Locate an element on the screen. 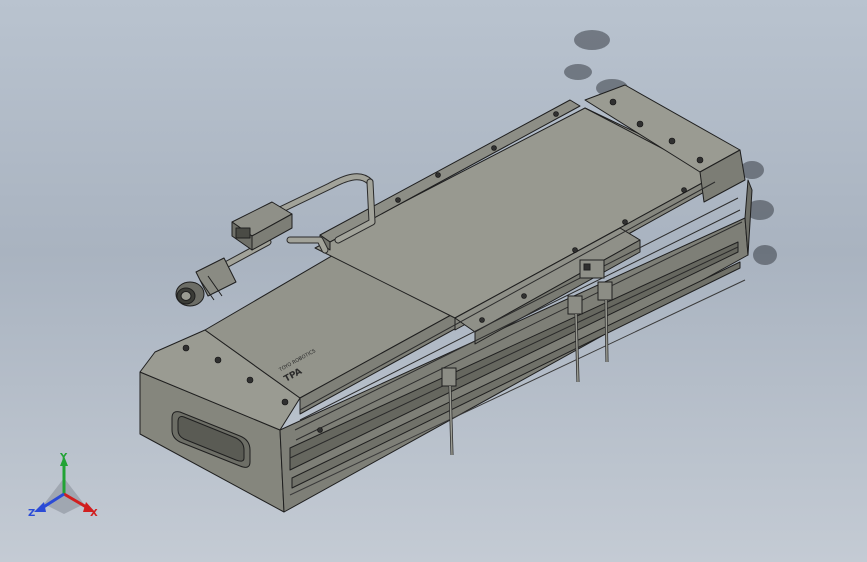 The image size is (867, 562). dsub-connector is located at coordinates (262, 226).